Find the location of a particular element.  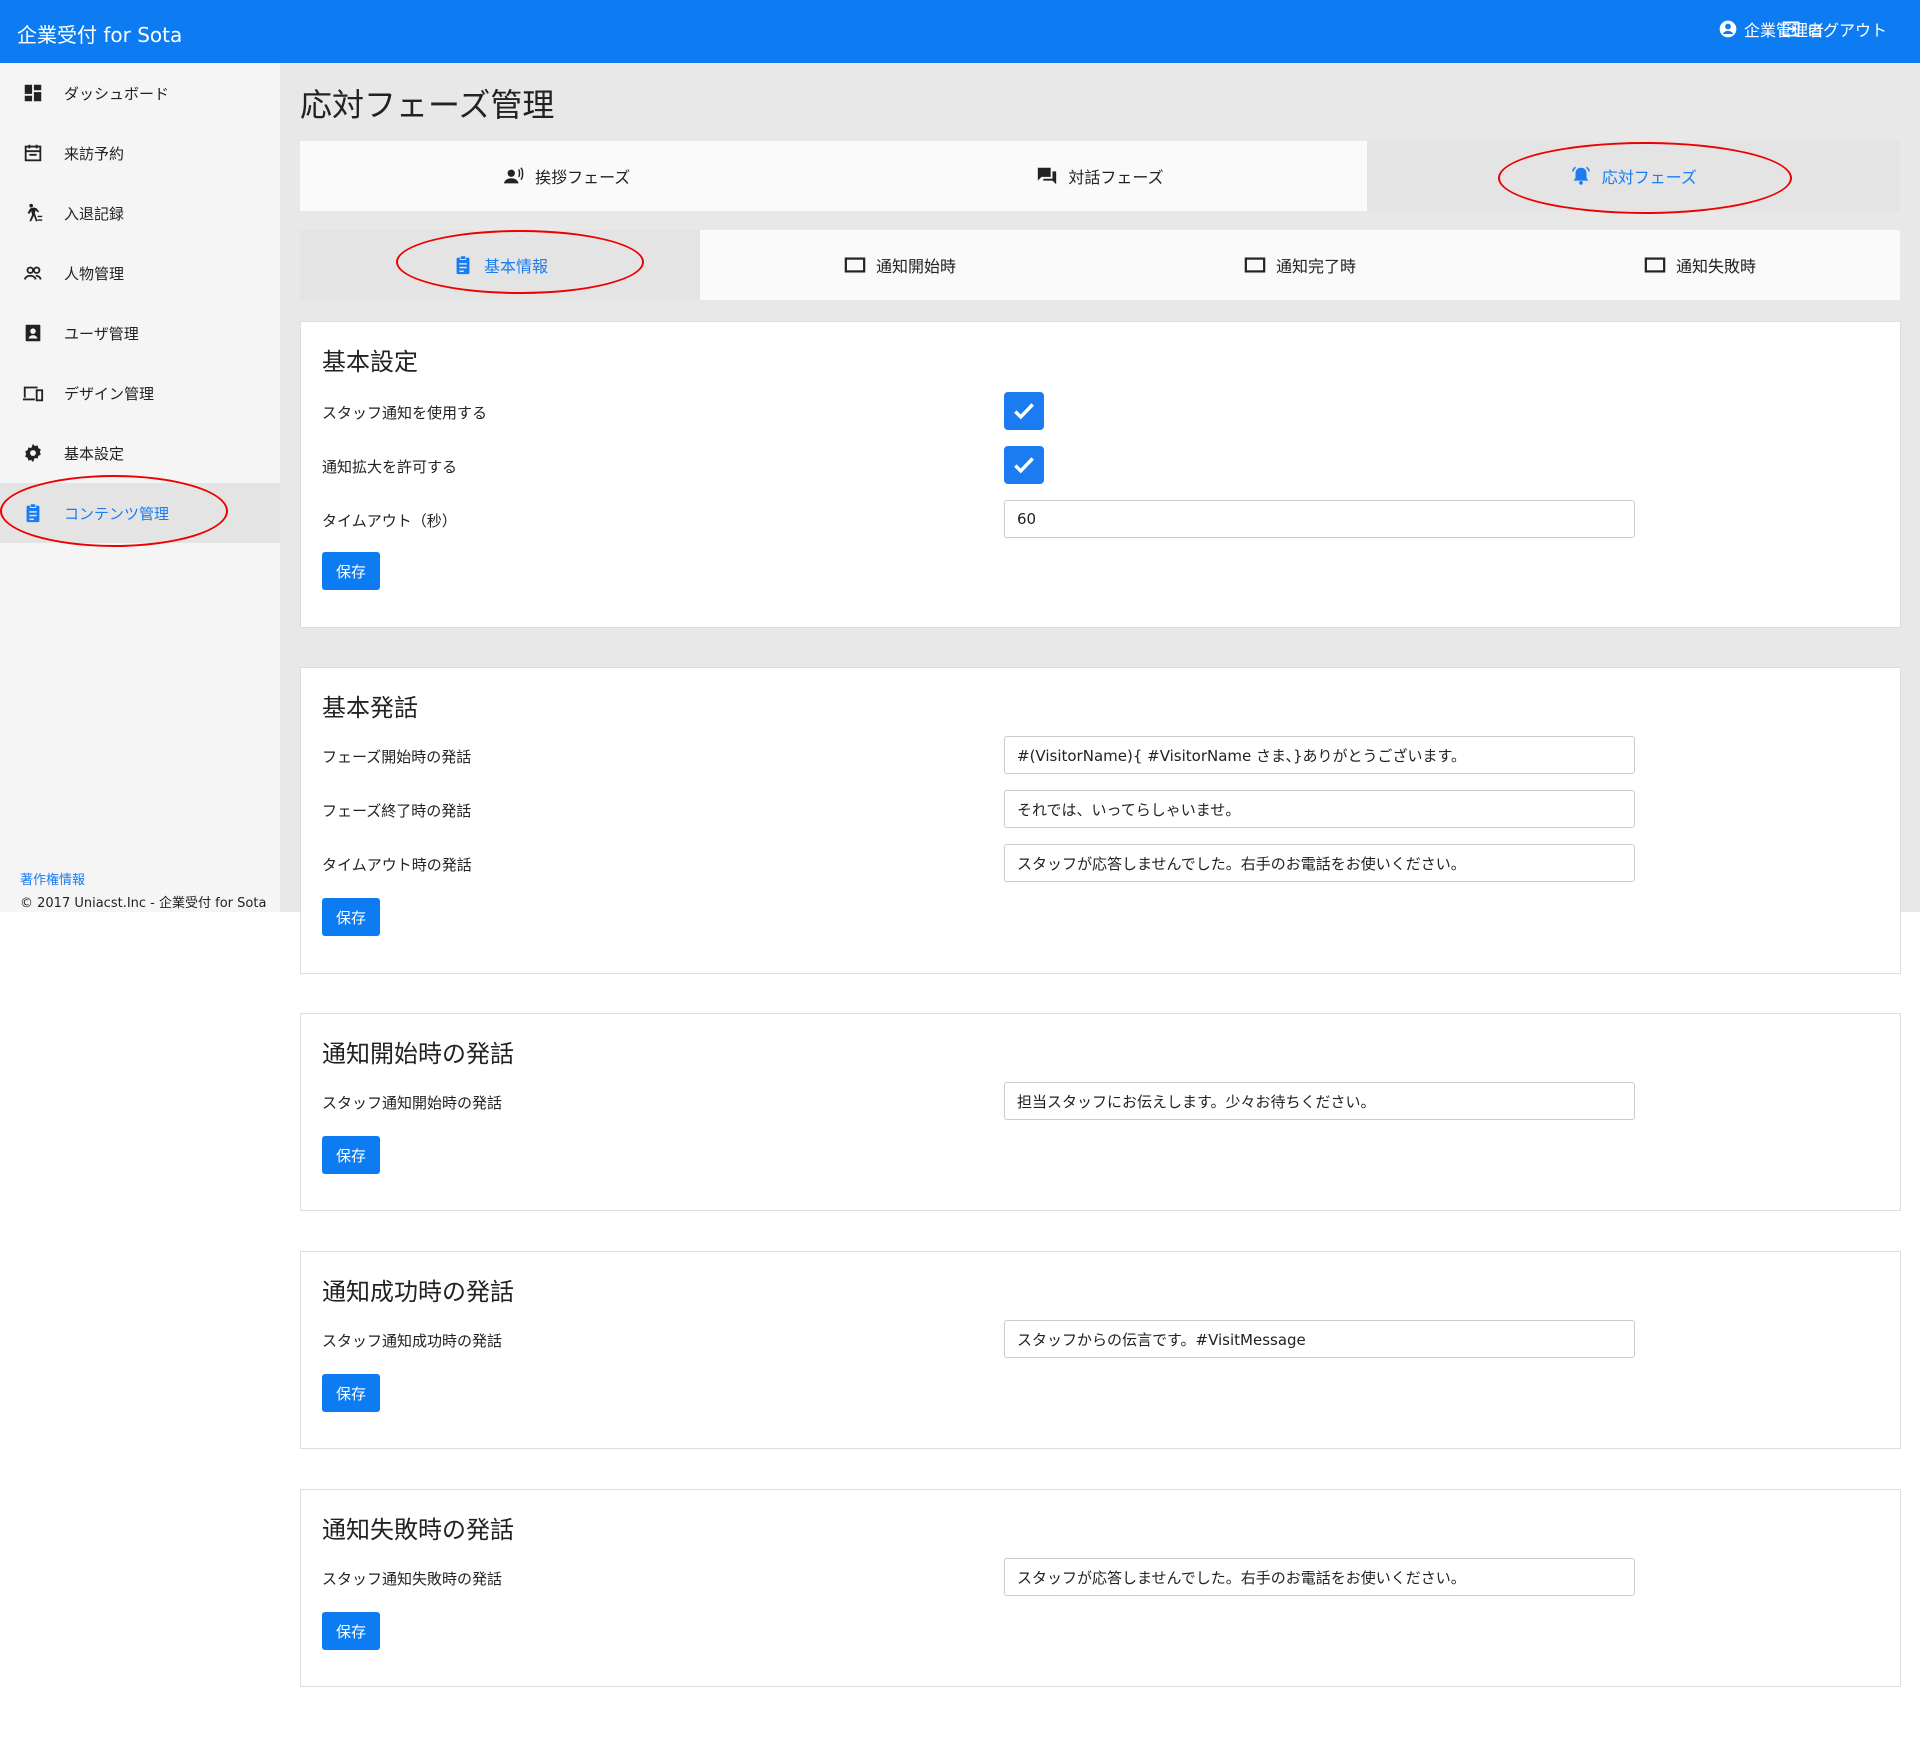

phase-start-speech-row: フェーズ開始時の発話 is located at coordinates (1102, 756).